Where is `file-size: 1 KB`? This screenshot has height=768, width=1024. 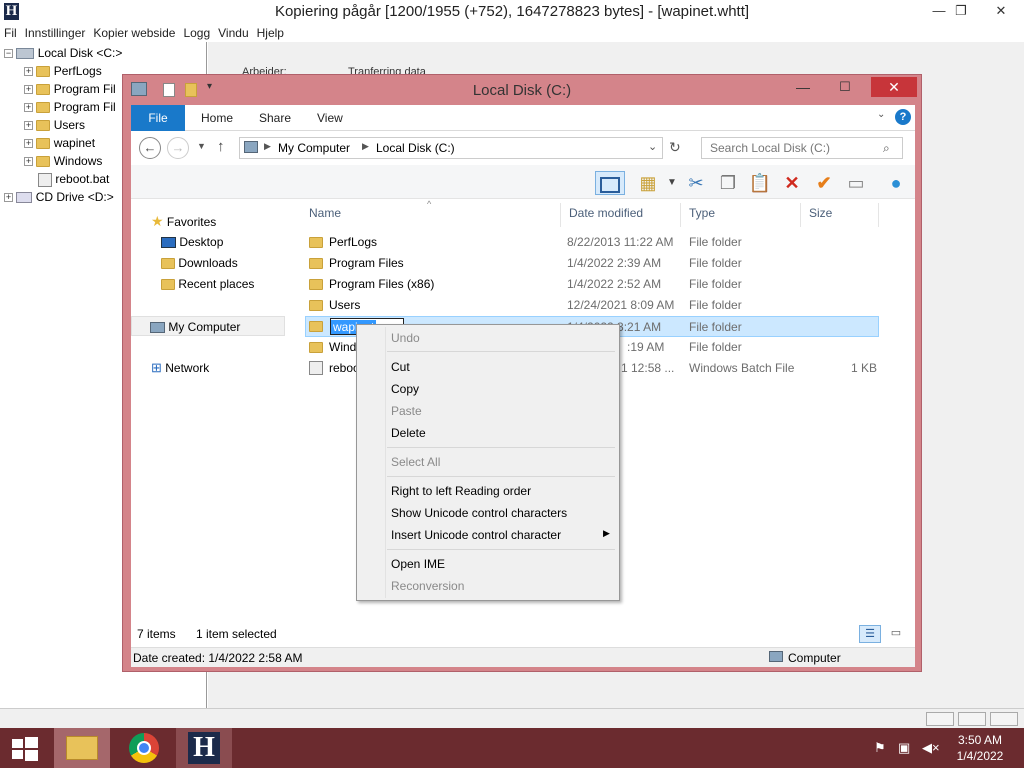 file-size: 1 KB is located at coordinates (864, 368).